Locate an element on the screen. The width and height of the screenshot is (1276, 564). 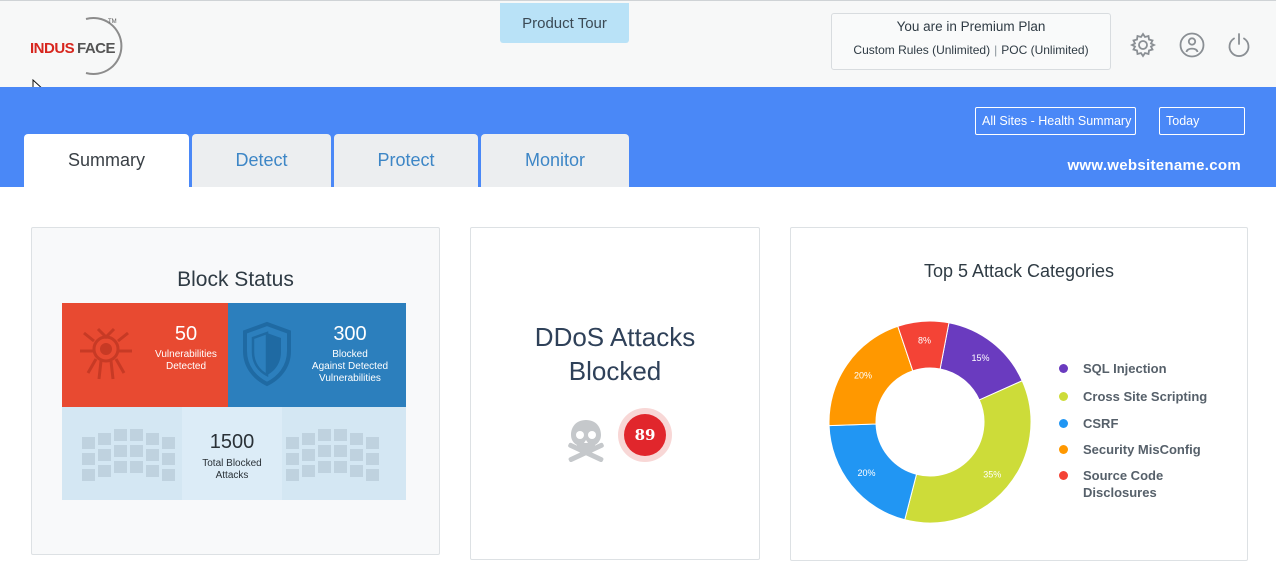
bug-icon is located at coordinates (106, 353).